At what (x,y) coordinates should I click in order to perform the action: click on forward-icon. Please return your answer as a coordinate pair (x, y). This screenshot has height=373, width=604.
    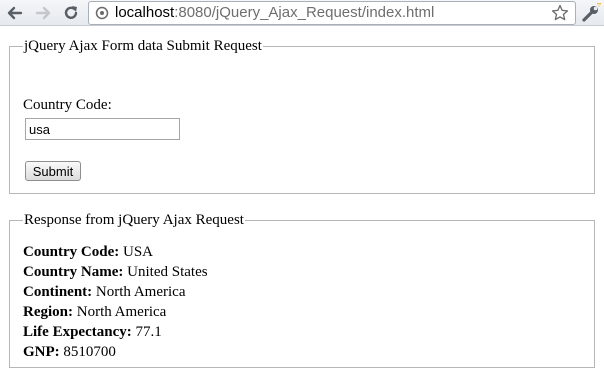
    Looking at the image, I should click on (43, 13).